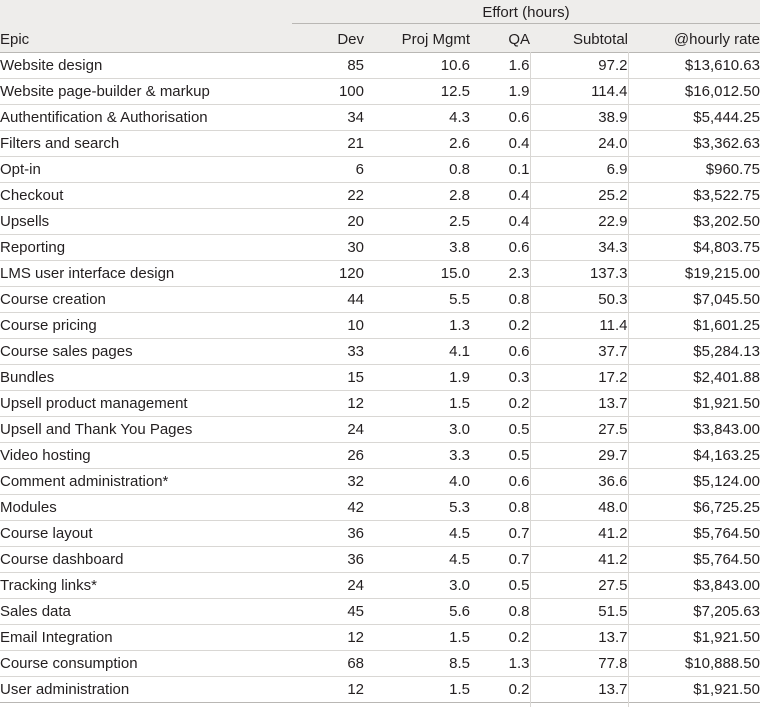  What do you see at coordinates (500, 273) in the screenshot?
I see `cell-qa: 2.3` at bounding box center [500, 273].